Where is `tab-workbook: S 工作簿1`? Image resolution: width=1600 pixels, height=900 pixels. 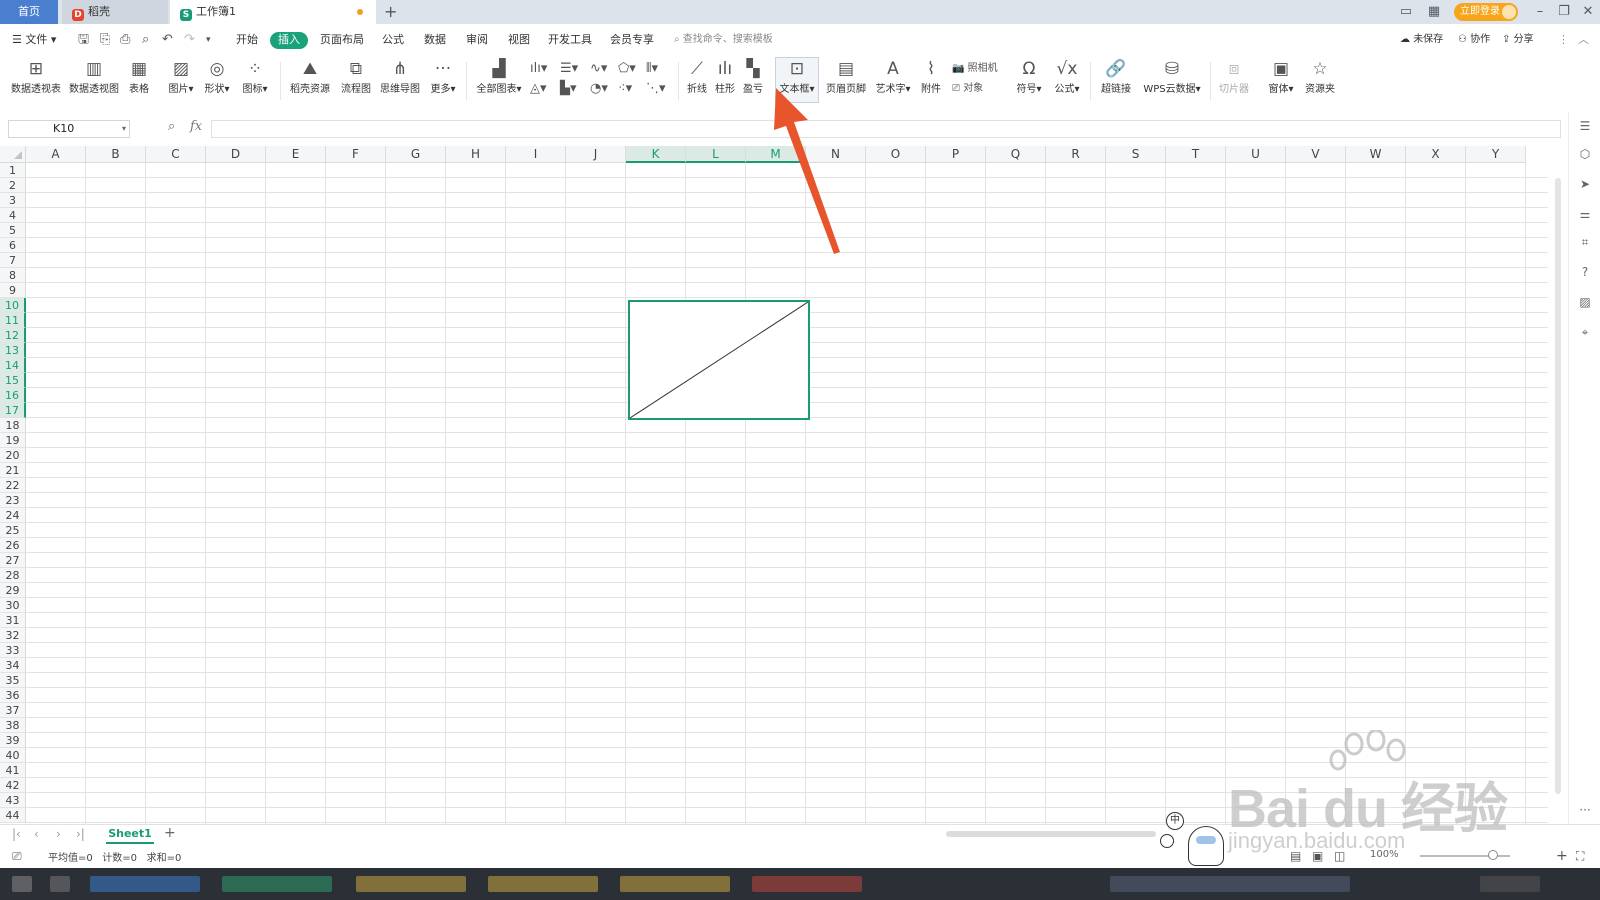
tab-workbook: S 工作簿1 is located at coordinates (273, 12).